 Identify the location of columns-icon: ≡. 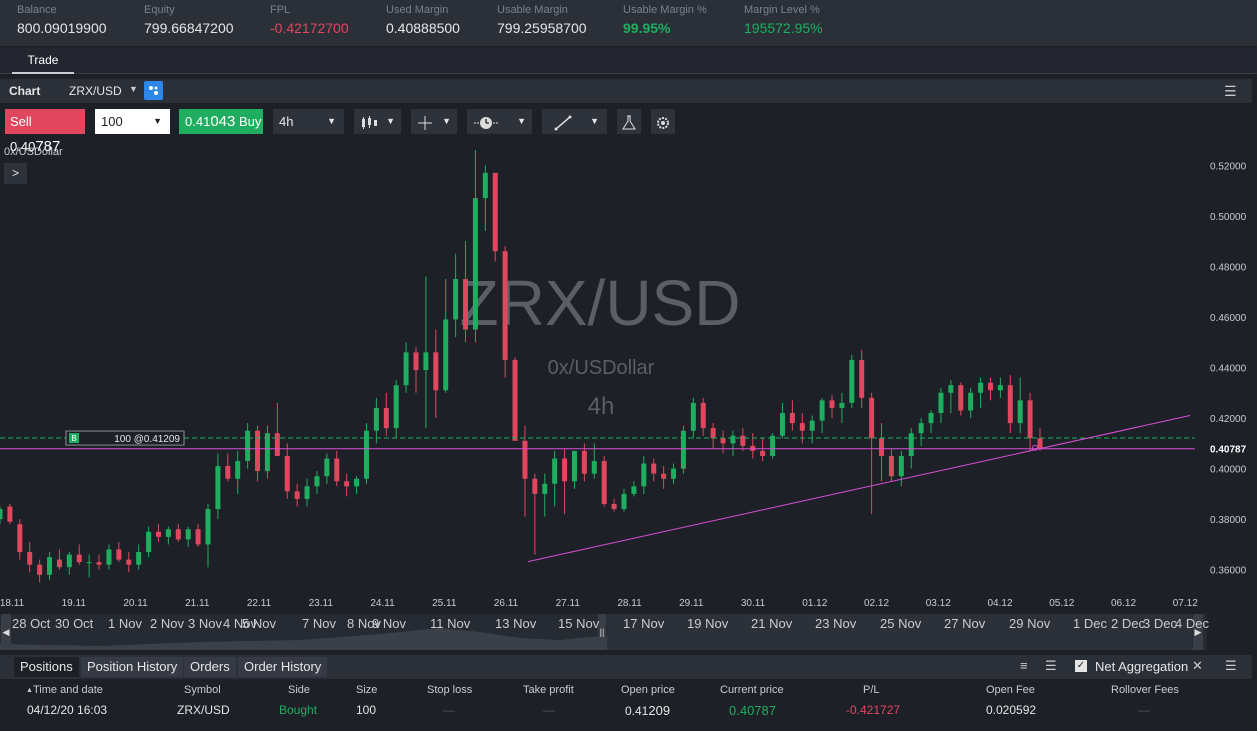
(1024, 665).